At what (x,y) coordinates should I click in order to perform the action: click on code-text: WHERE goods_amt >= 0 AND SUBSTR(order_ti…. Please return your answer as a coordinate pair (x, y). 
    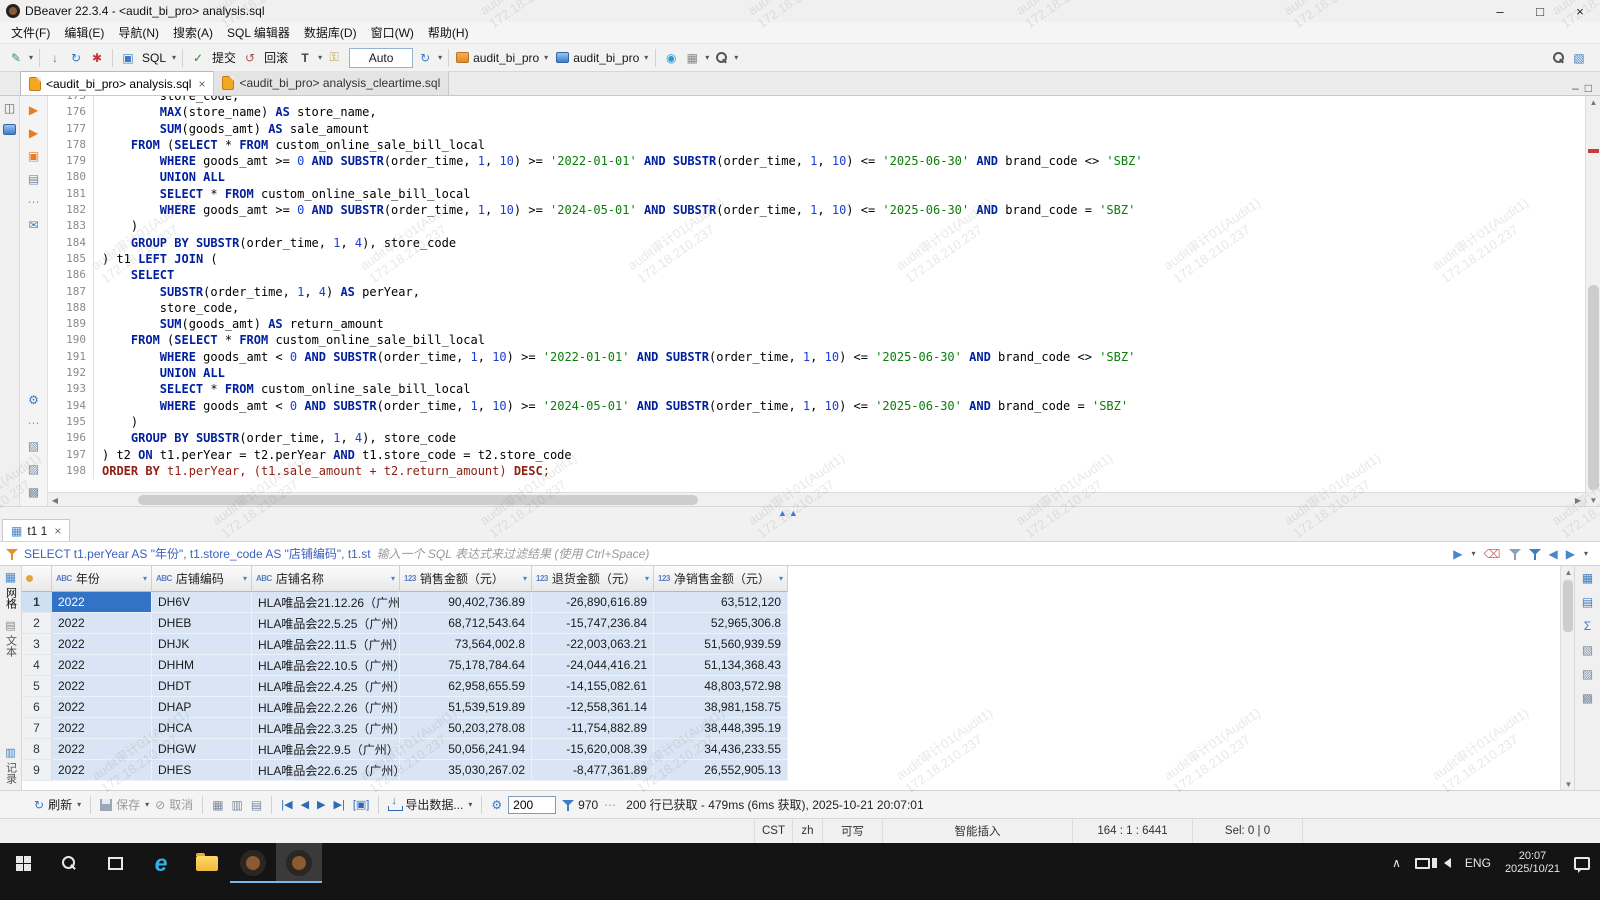
    Looking at the image, I should click on (618, 161).